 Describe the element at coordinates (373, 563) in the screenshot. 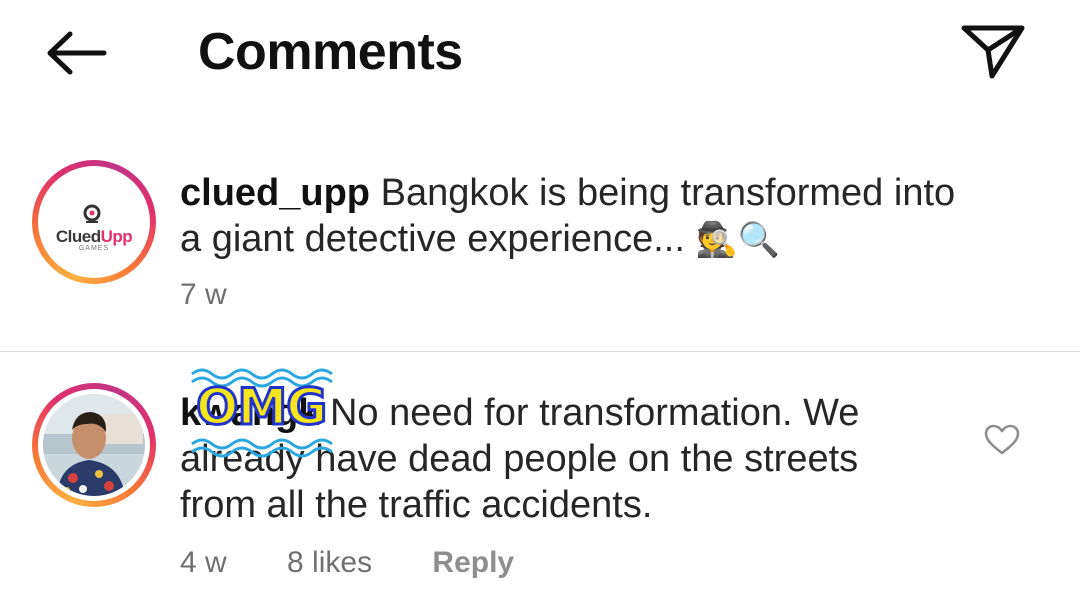

I see `comment-meta: 4 w 8 likes Reply` at that location.